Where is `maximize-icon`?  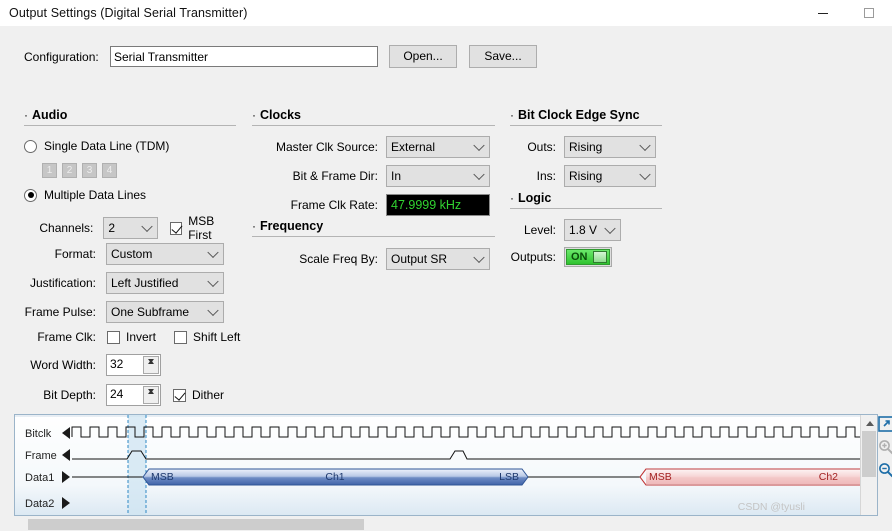
maximize-icon is located at coordinates (869, 13).